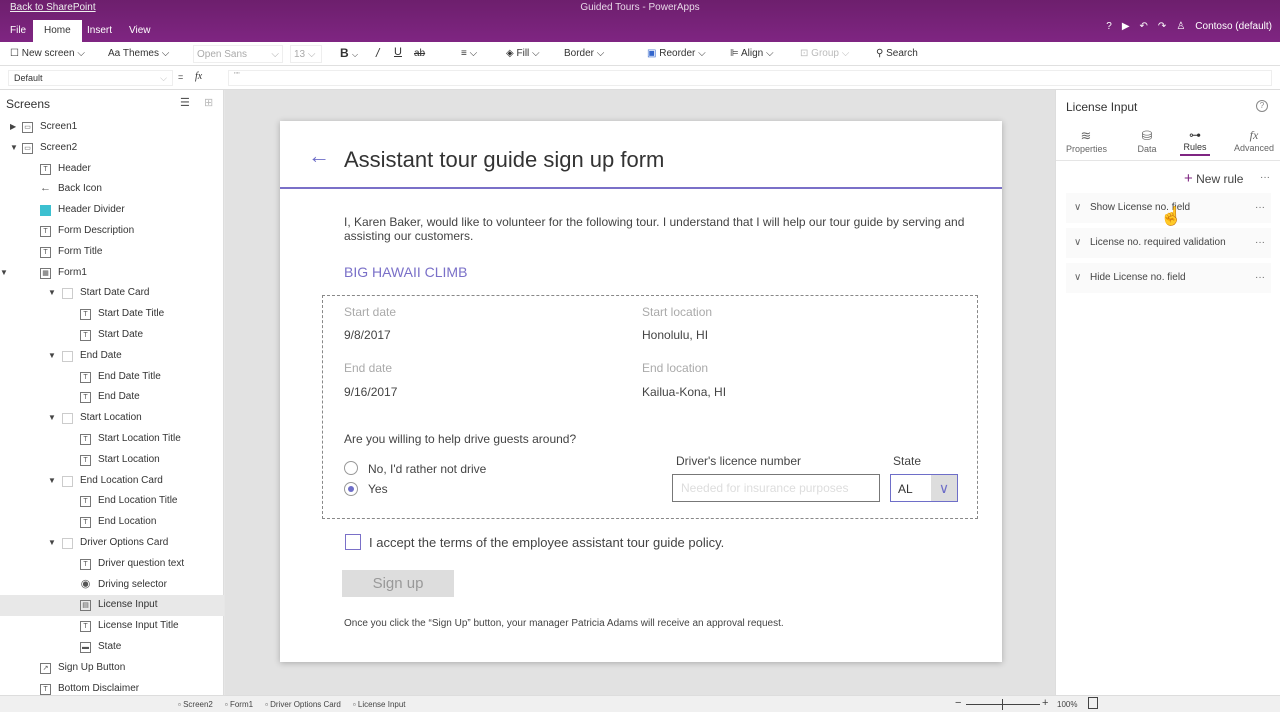  What do you see at coordinates (303, 704) in the screenshot?
I see `breadcrumb-item: ▫ Driver Options Card` at bounding box center [303, 704].